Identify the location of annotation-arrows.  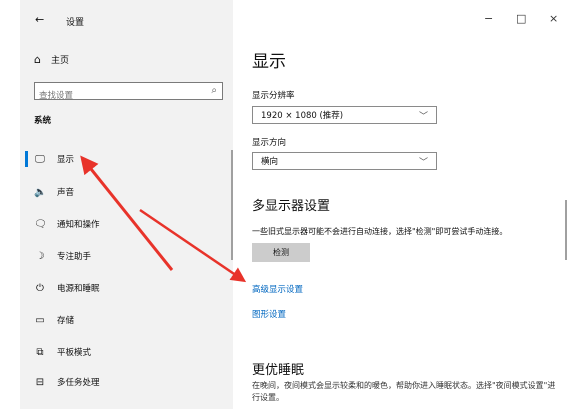
(163, 219).